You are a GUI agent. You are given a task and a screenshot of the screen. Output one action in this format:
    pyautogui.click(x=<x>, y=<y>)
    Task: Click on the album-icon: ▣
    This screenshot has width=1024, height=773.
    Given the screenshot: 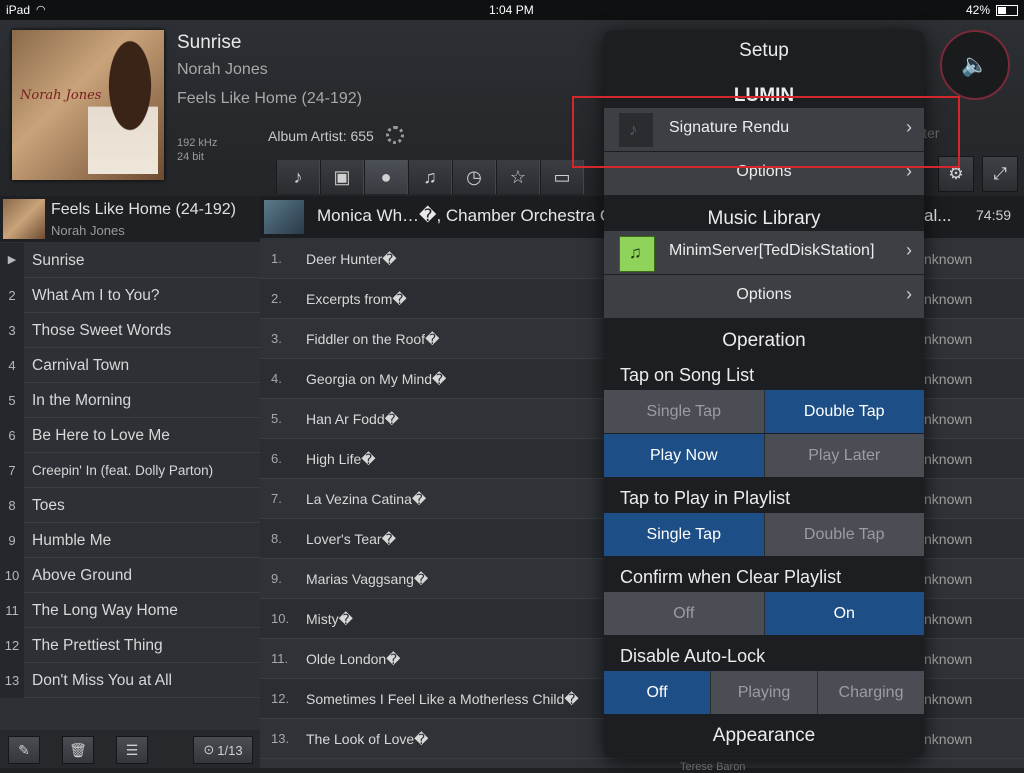 What is the action you would take?
    pyautogui.click(x=342, y=176)
    